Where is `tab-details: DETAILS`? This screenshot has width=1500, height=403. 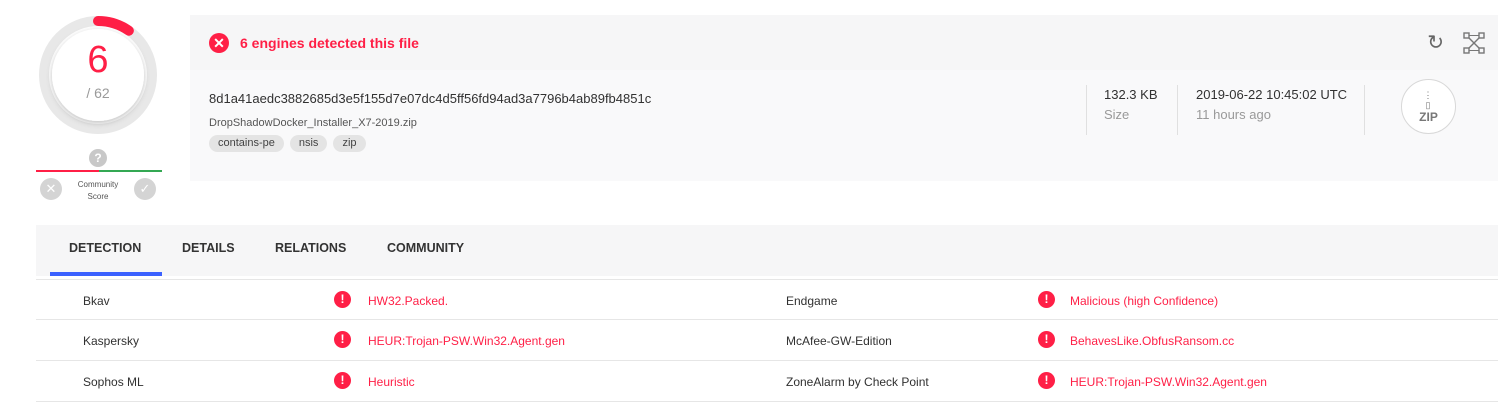 tab-details: DETAILS is located at coordinates (208, 250).